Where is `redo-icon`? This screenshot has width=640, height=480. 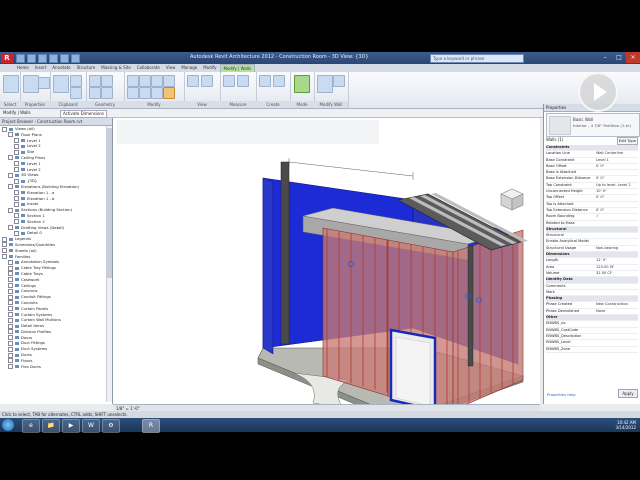 redo-icon is located at coordinates (53, 58).